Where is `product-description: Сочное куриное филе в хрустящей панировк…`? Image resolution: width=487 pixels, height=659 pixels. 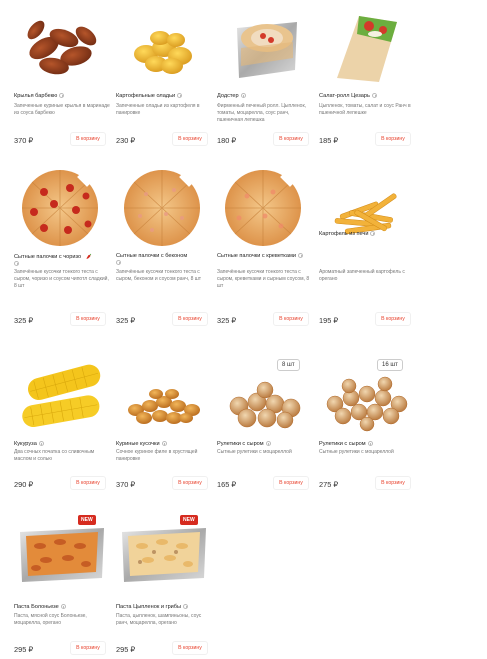
product-description: Сочное куриное филе в хрустящей панировк… is located at coordinates (157, 455).